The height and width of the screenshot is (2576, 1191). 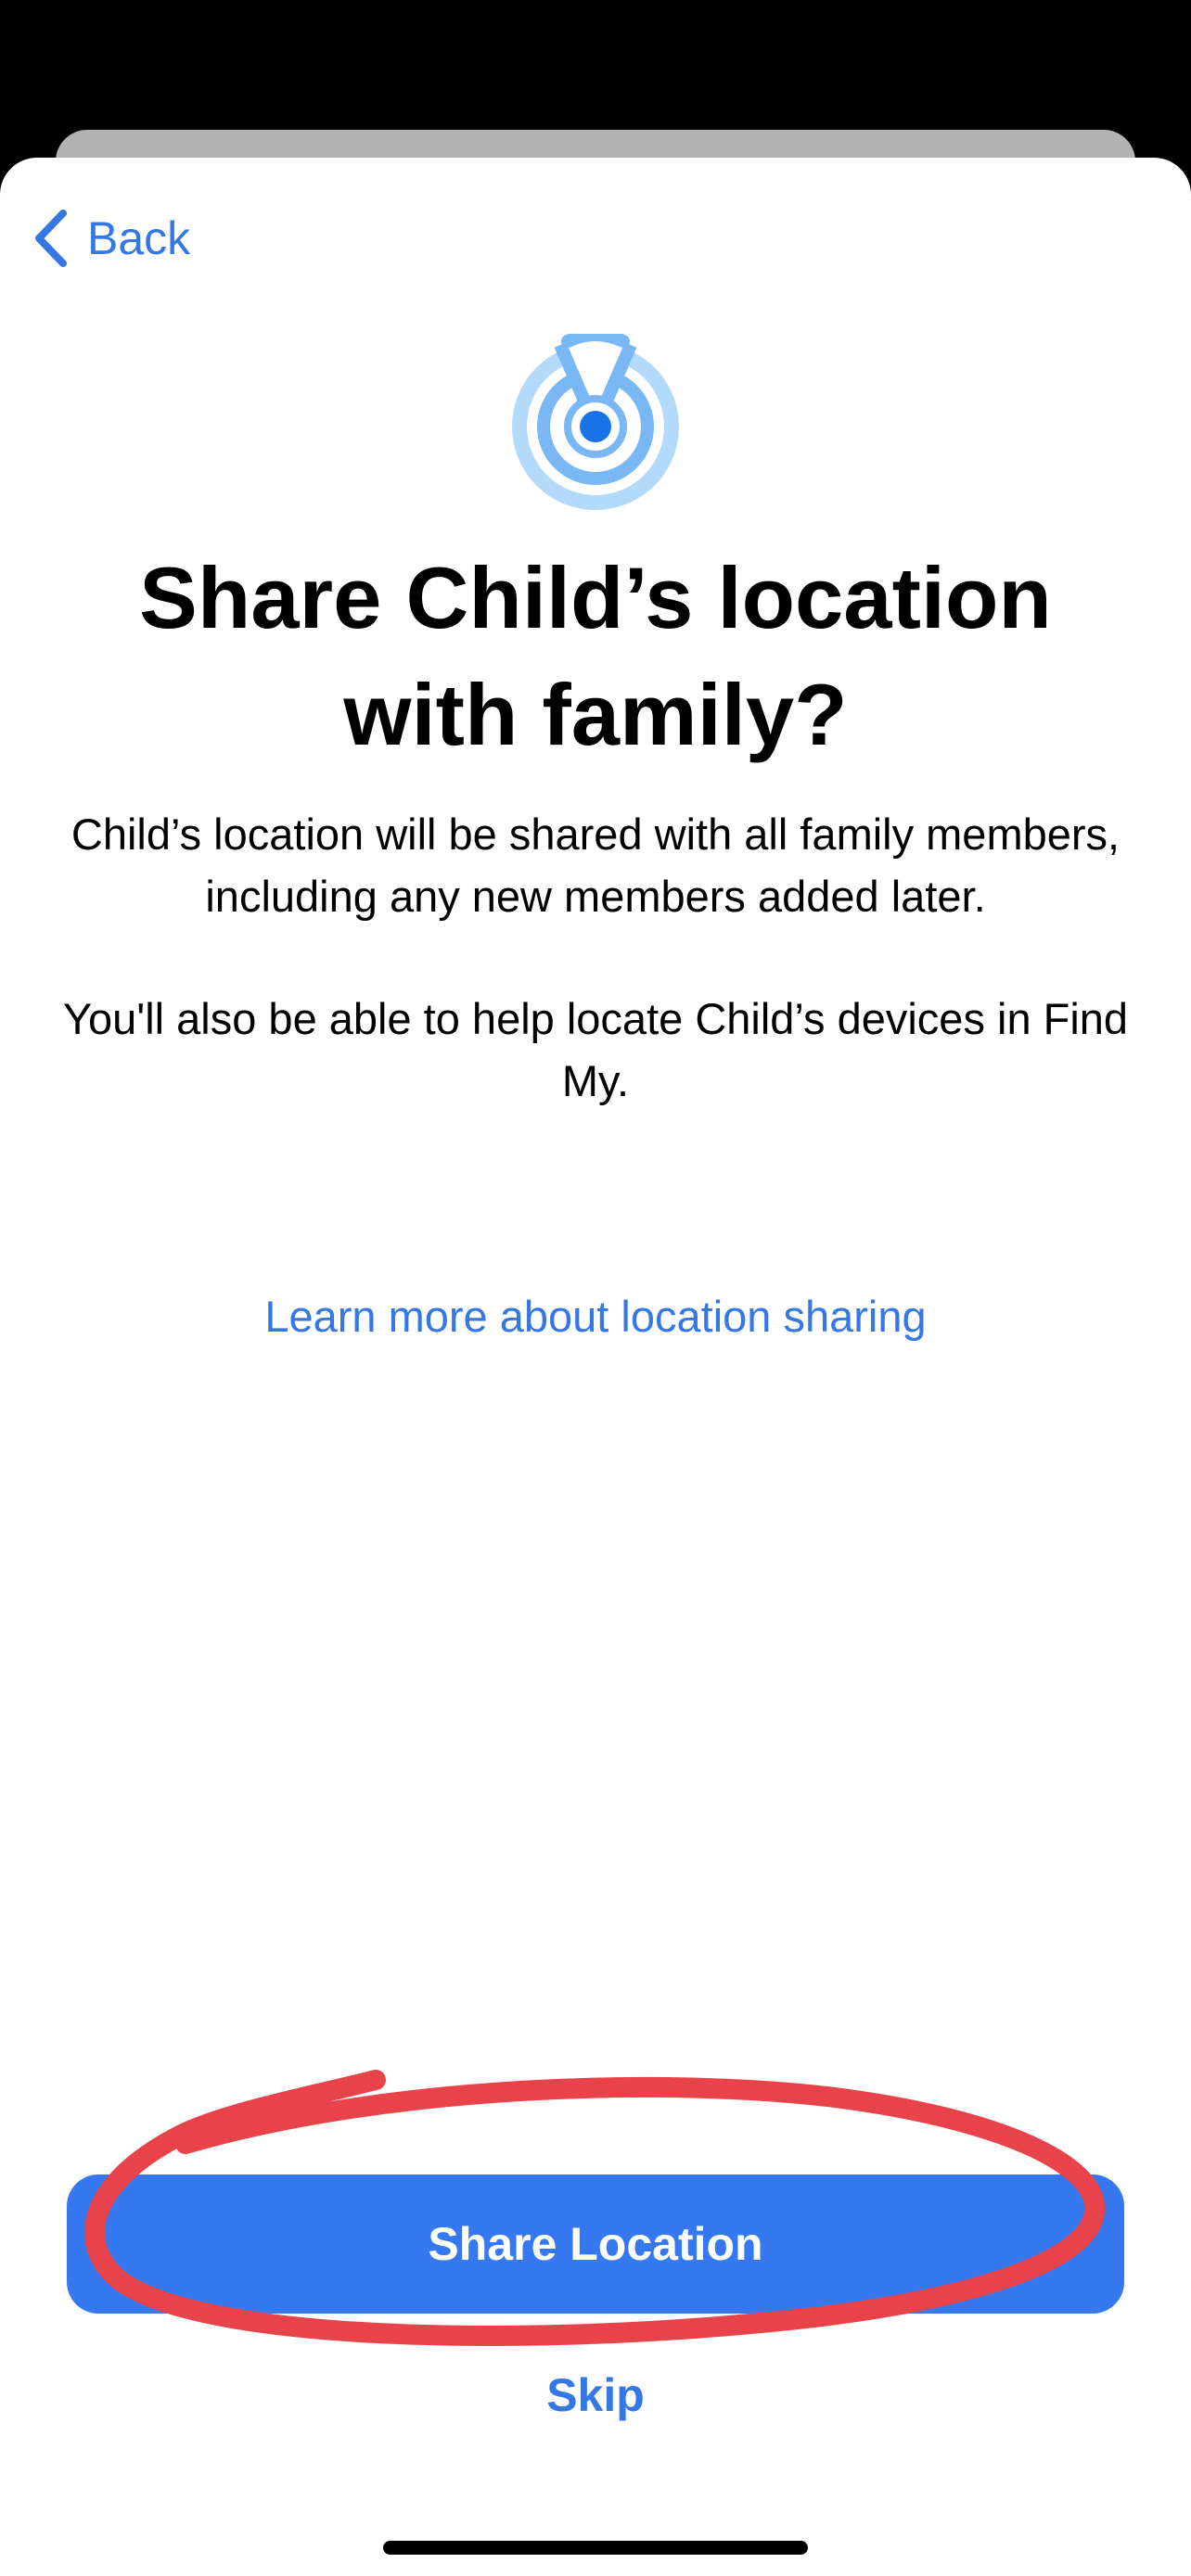 I want to click on page-title: Share Child’s location with family?, so click(x=595, y=656).